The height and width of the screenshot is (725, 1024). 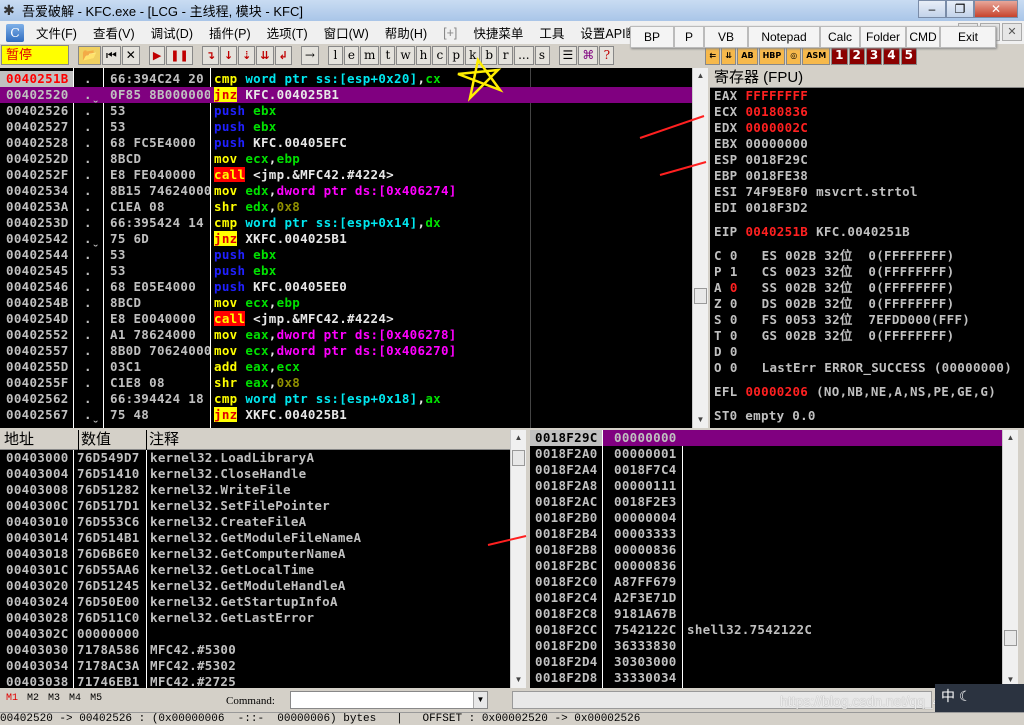 I want to click on dump-row: 00403024 76D50E00 kernel32.GetStartupInfoA, so click(x=255, y=602).